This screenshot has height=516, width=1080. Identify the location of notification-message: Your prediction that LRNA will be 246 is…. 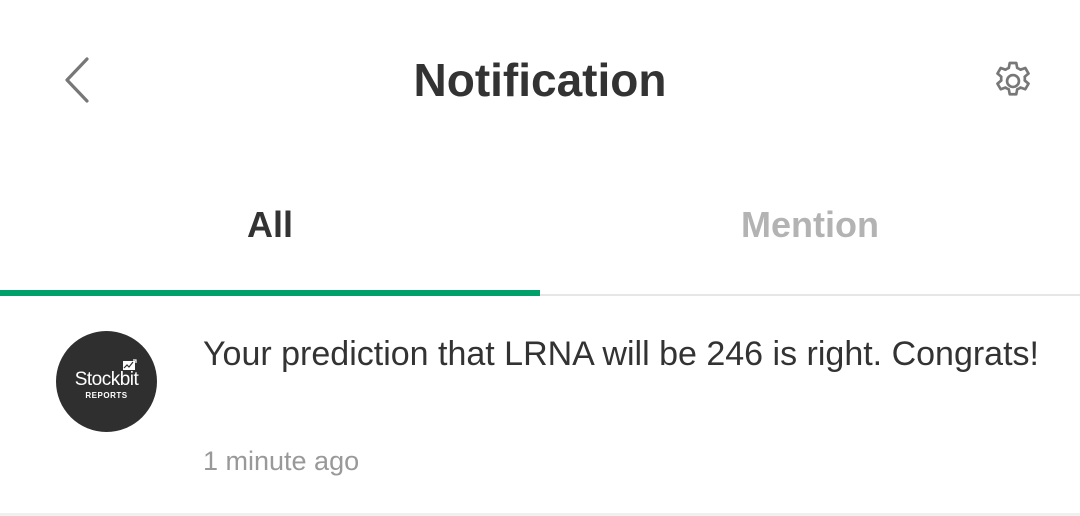
(621, 354).